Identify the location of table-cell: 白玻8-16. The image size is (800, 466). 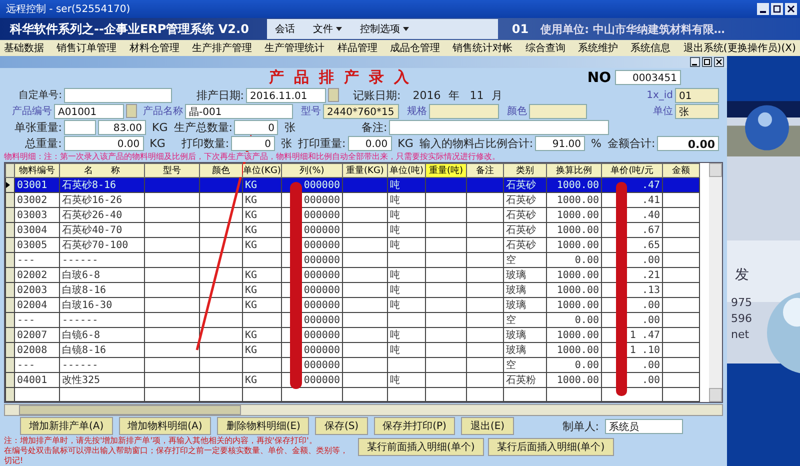
(102, 290).